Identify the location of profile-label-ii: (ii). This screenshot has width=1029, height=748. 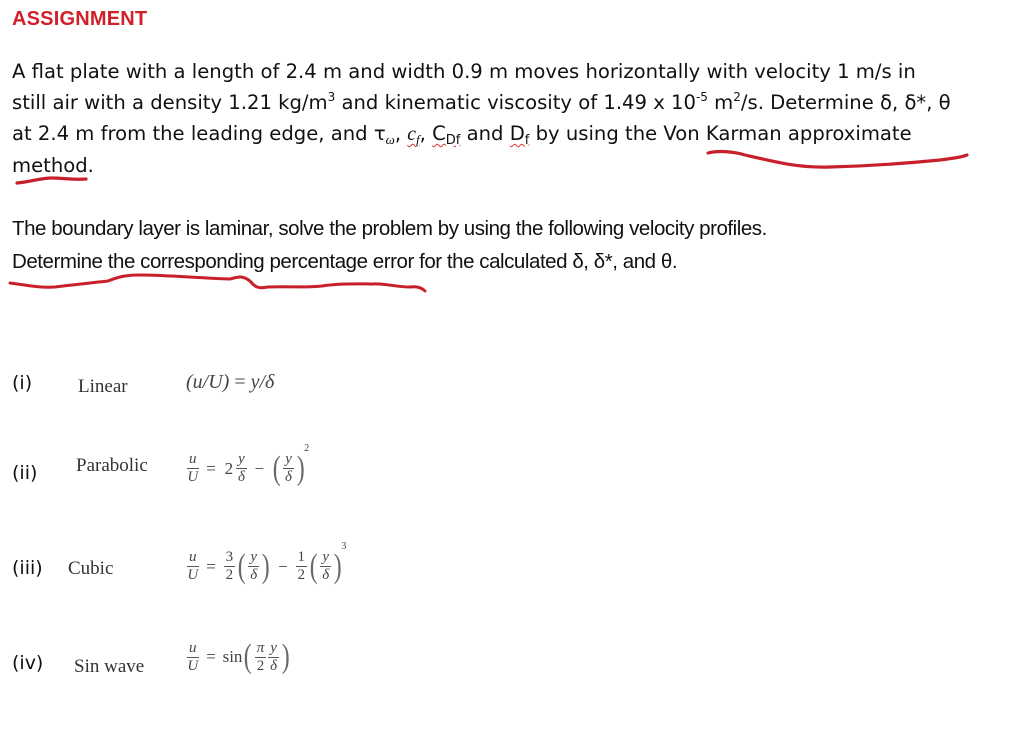
(25, 473).